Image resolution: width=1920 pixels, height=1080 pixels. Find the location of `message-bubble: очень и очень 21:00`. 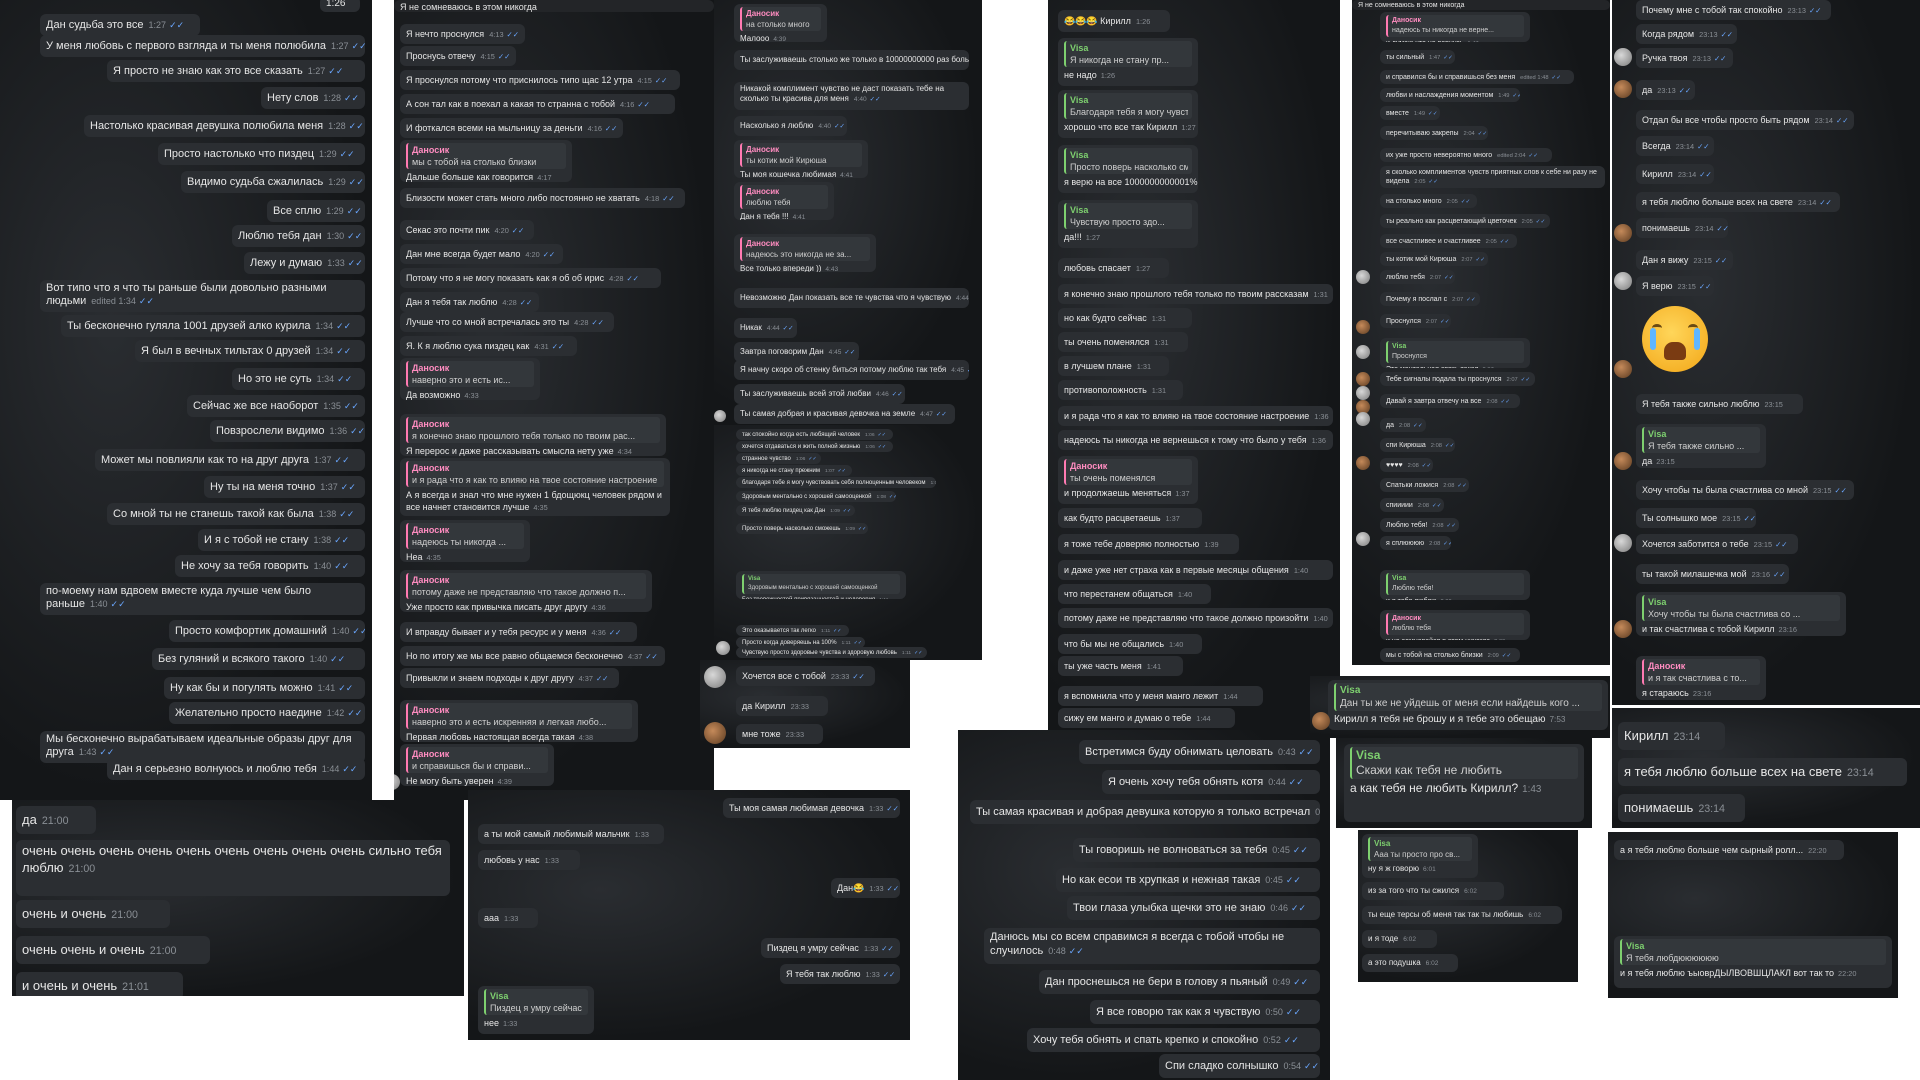

message-bubble: очень и очень 21:00 is located at coordinates (93, 914).